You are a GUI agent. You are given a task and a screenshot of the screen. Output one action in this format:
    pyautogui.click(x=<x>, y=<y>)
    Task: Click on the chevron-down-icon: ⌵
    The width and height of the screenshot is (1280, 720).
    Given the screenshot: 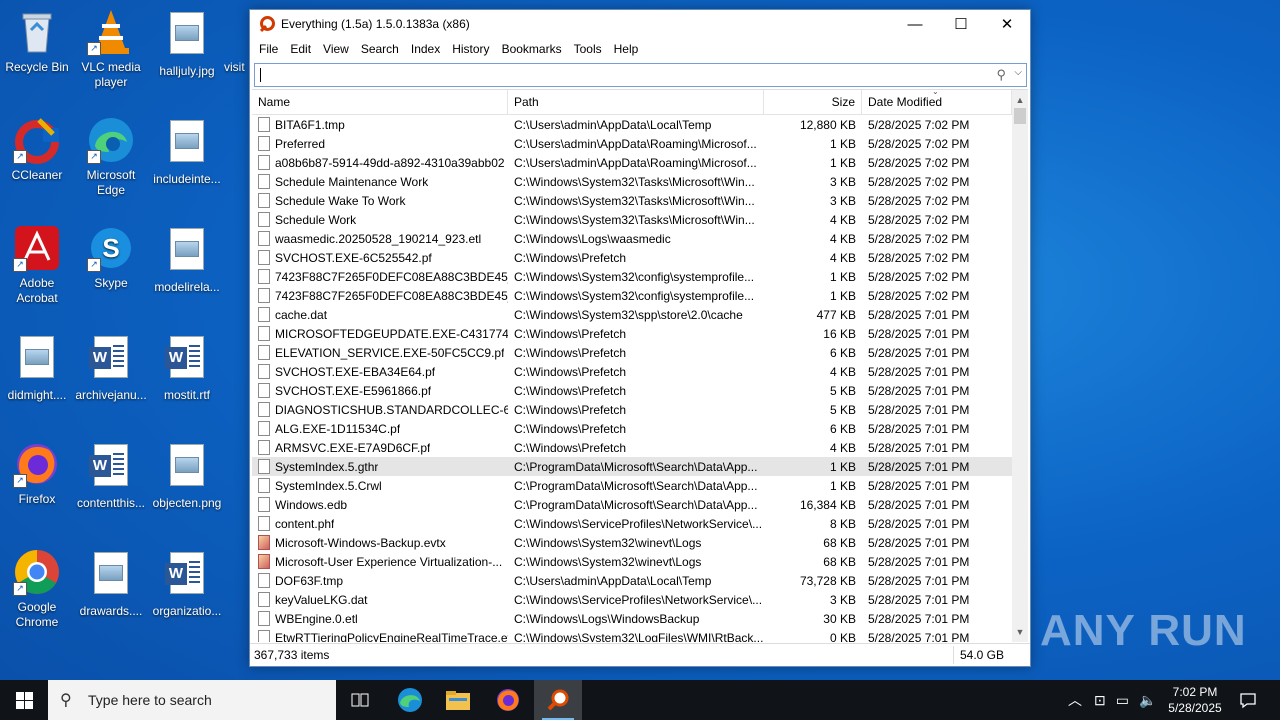 What is the action you would take?
    pyautogui.click(x=1018, y=72)
    